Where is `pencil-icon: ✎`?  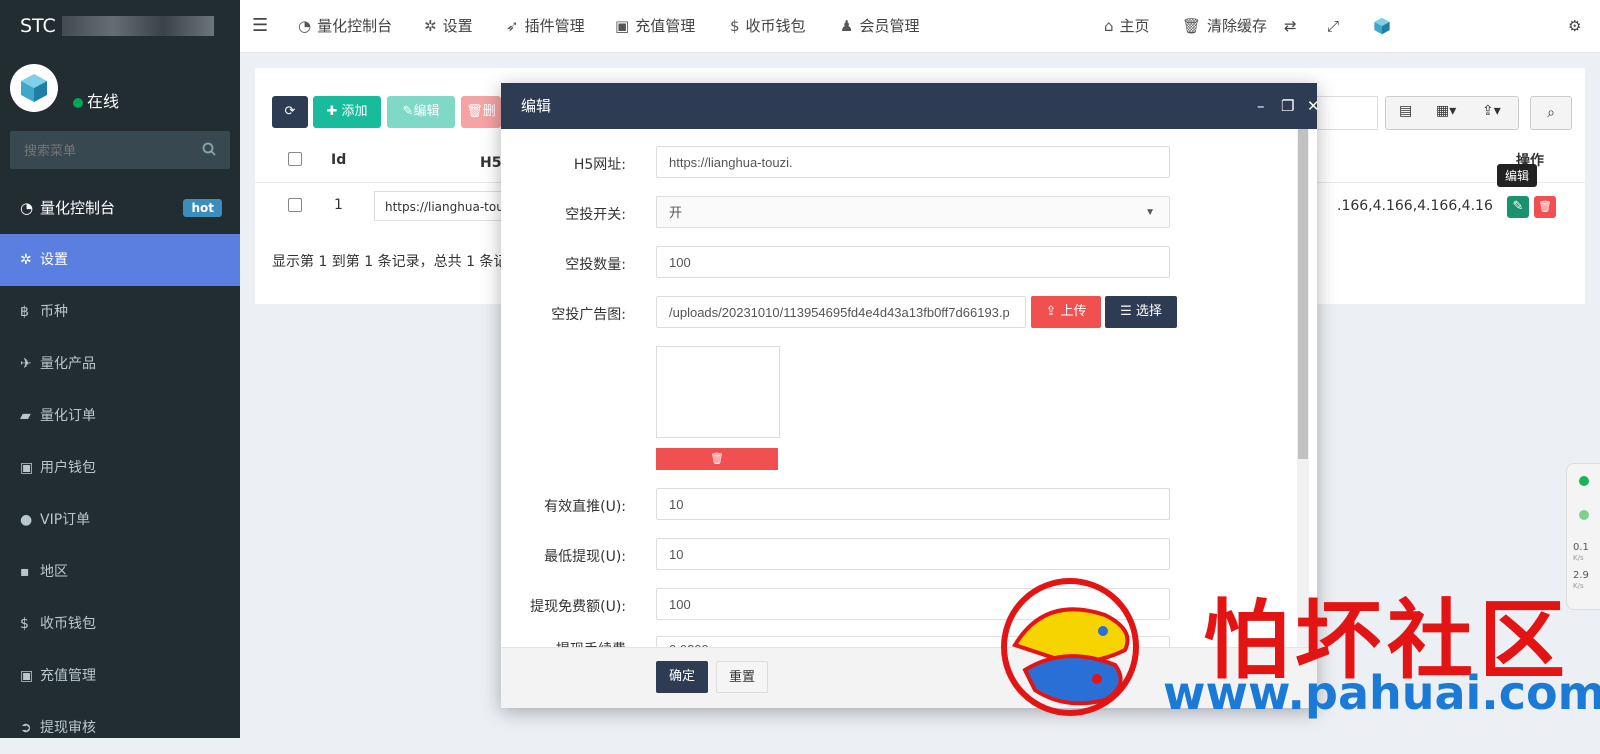
pencil-icon: ✎ is located at coordinates (1518, 206).